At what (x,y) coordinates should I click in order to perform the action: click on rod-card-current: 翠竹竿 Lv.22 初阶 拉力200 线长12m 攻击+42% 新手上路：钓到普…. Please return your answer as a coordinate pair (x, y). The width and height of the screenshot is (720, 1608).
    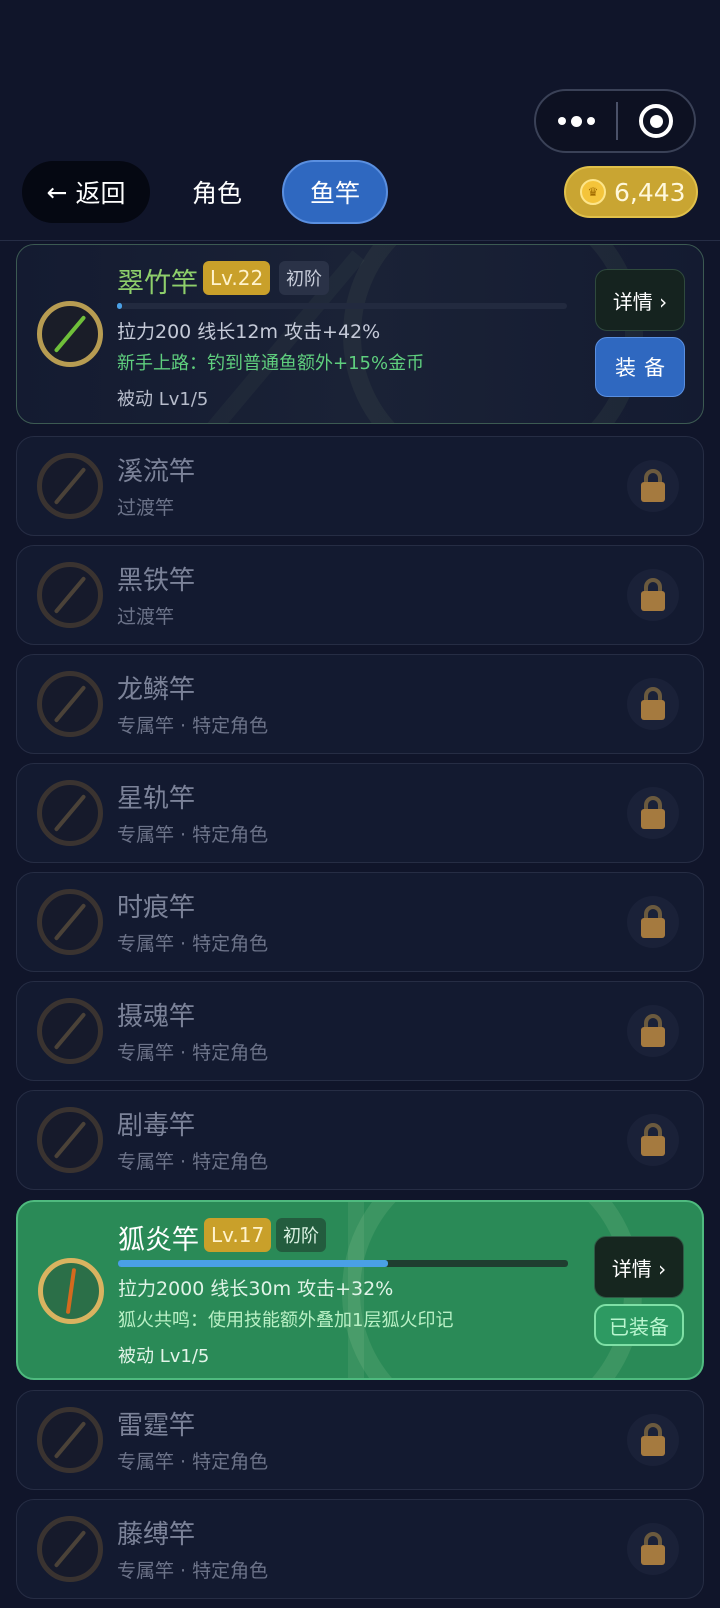
    Looking at the image, I should click on (360, 334).